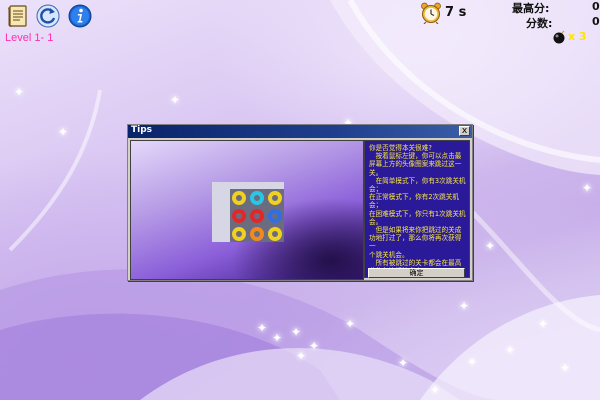 The width and height of the screenshot is (600, 400). Describe the element at coordinates (596, 6) in the screenshot. I see `best-score-value: 0` at that location.